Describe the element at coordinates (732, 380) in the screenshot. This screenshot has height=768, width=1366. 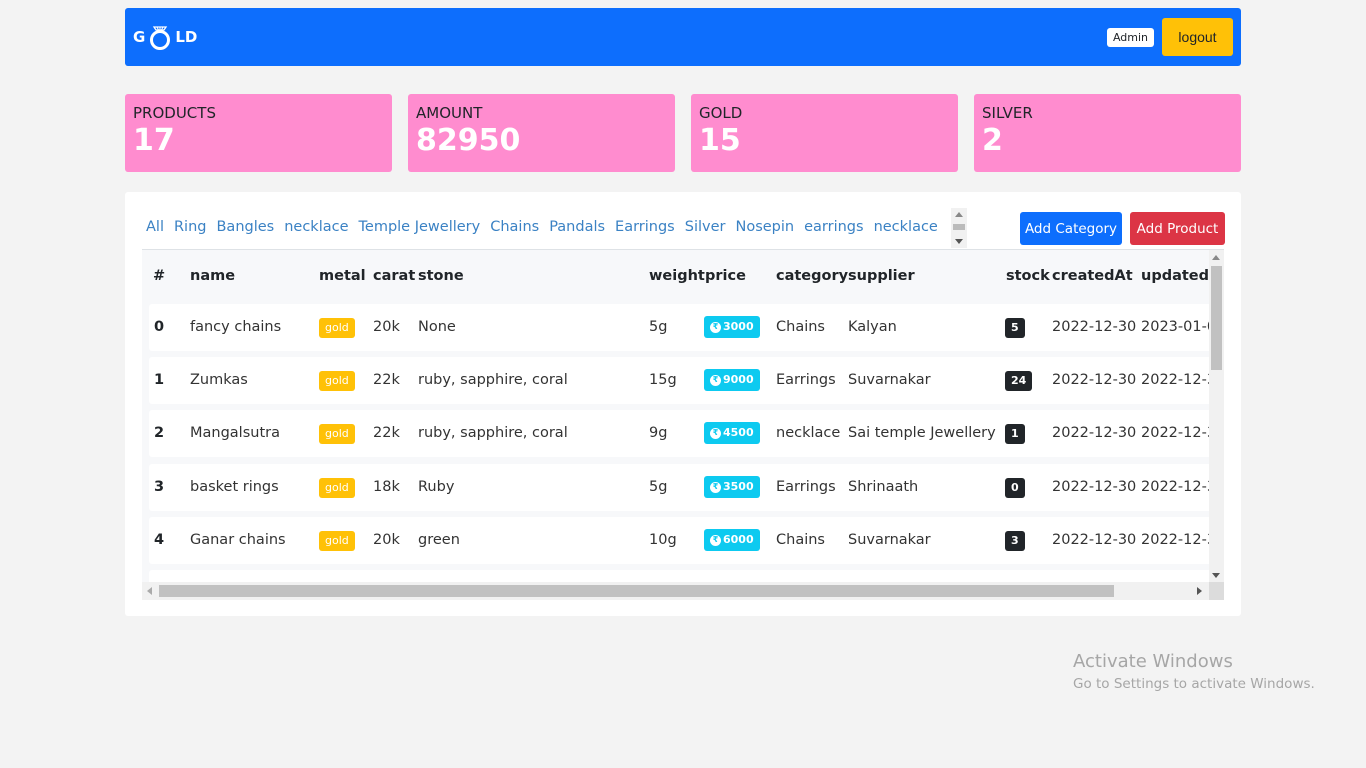
I see `price-badge: ₹9000` at that location.